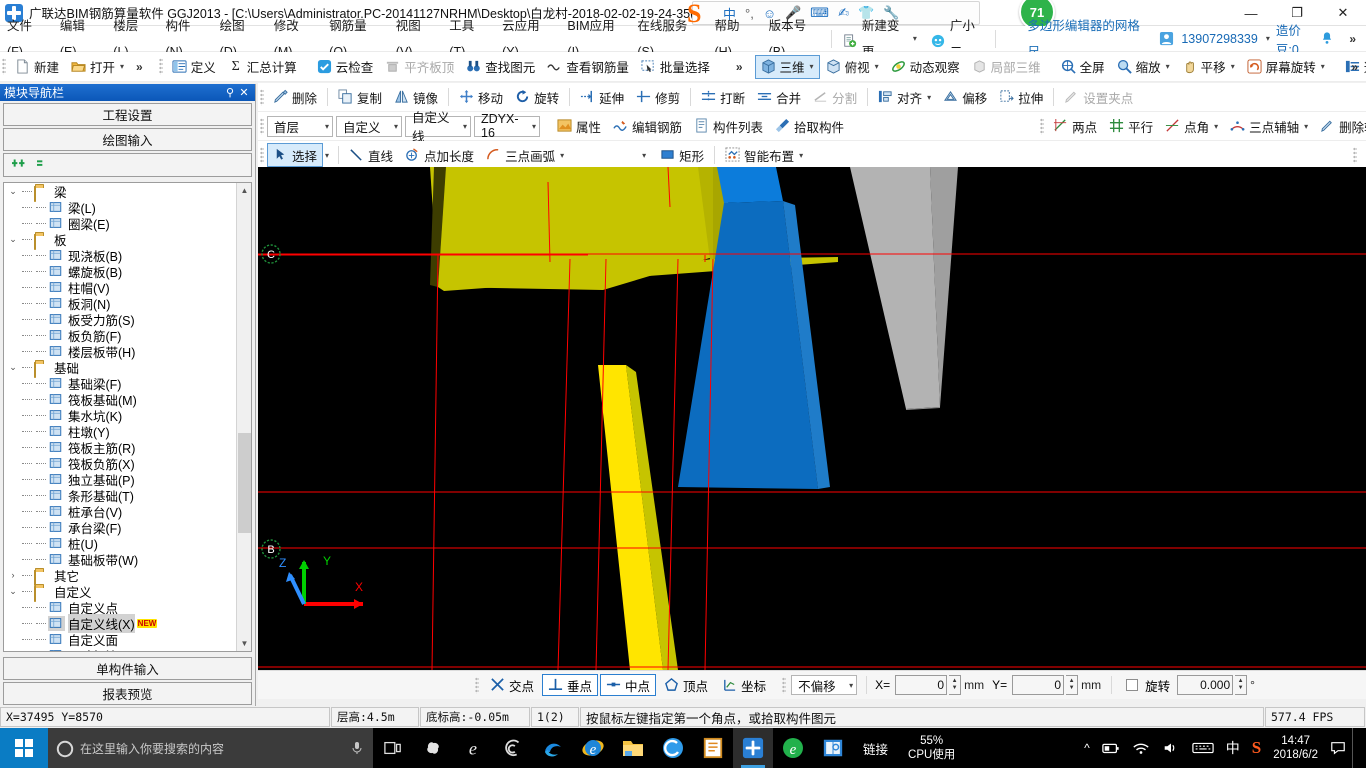 The height and width of the screenshot is (768, 1366). Describe the element at coordinates (419, 67) in the screenshot. I see `align-slab-top-button: 平齐板顶` at that location.